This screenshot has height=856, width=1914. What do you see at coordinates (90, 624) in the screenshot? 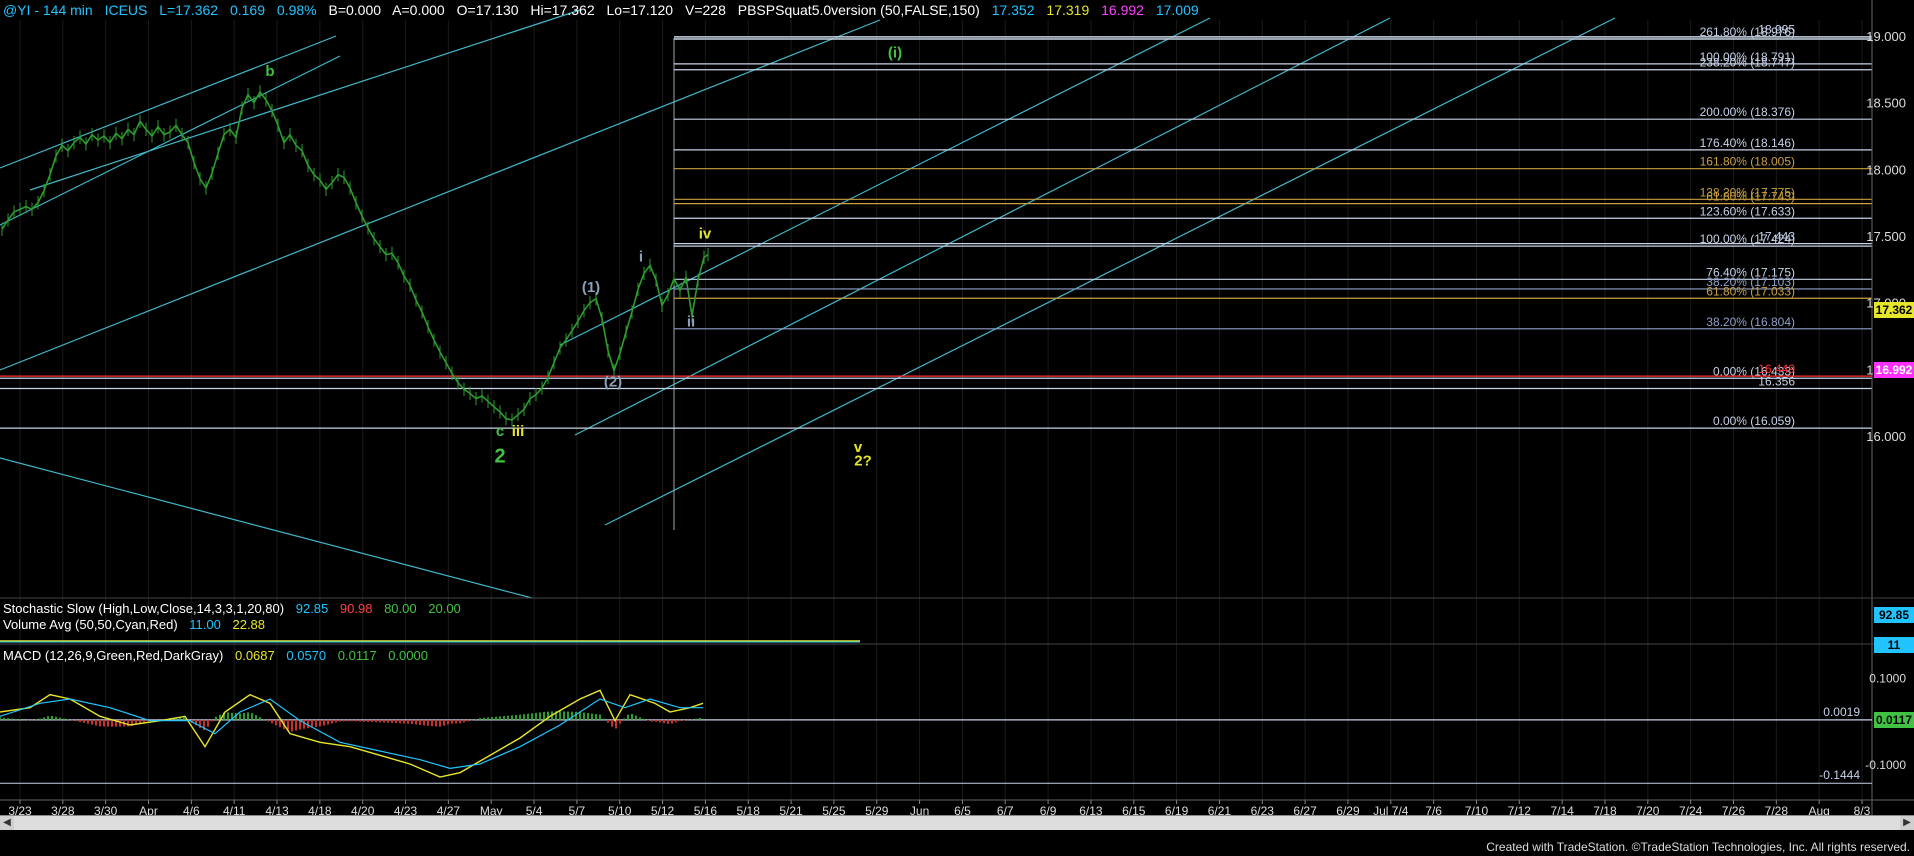
I see `volavg-label: Volume Avg (50,50,Cyan,Red)` at bounding box center [90, 624].